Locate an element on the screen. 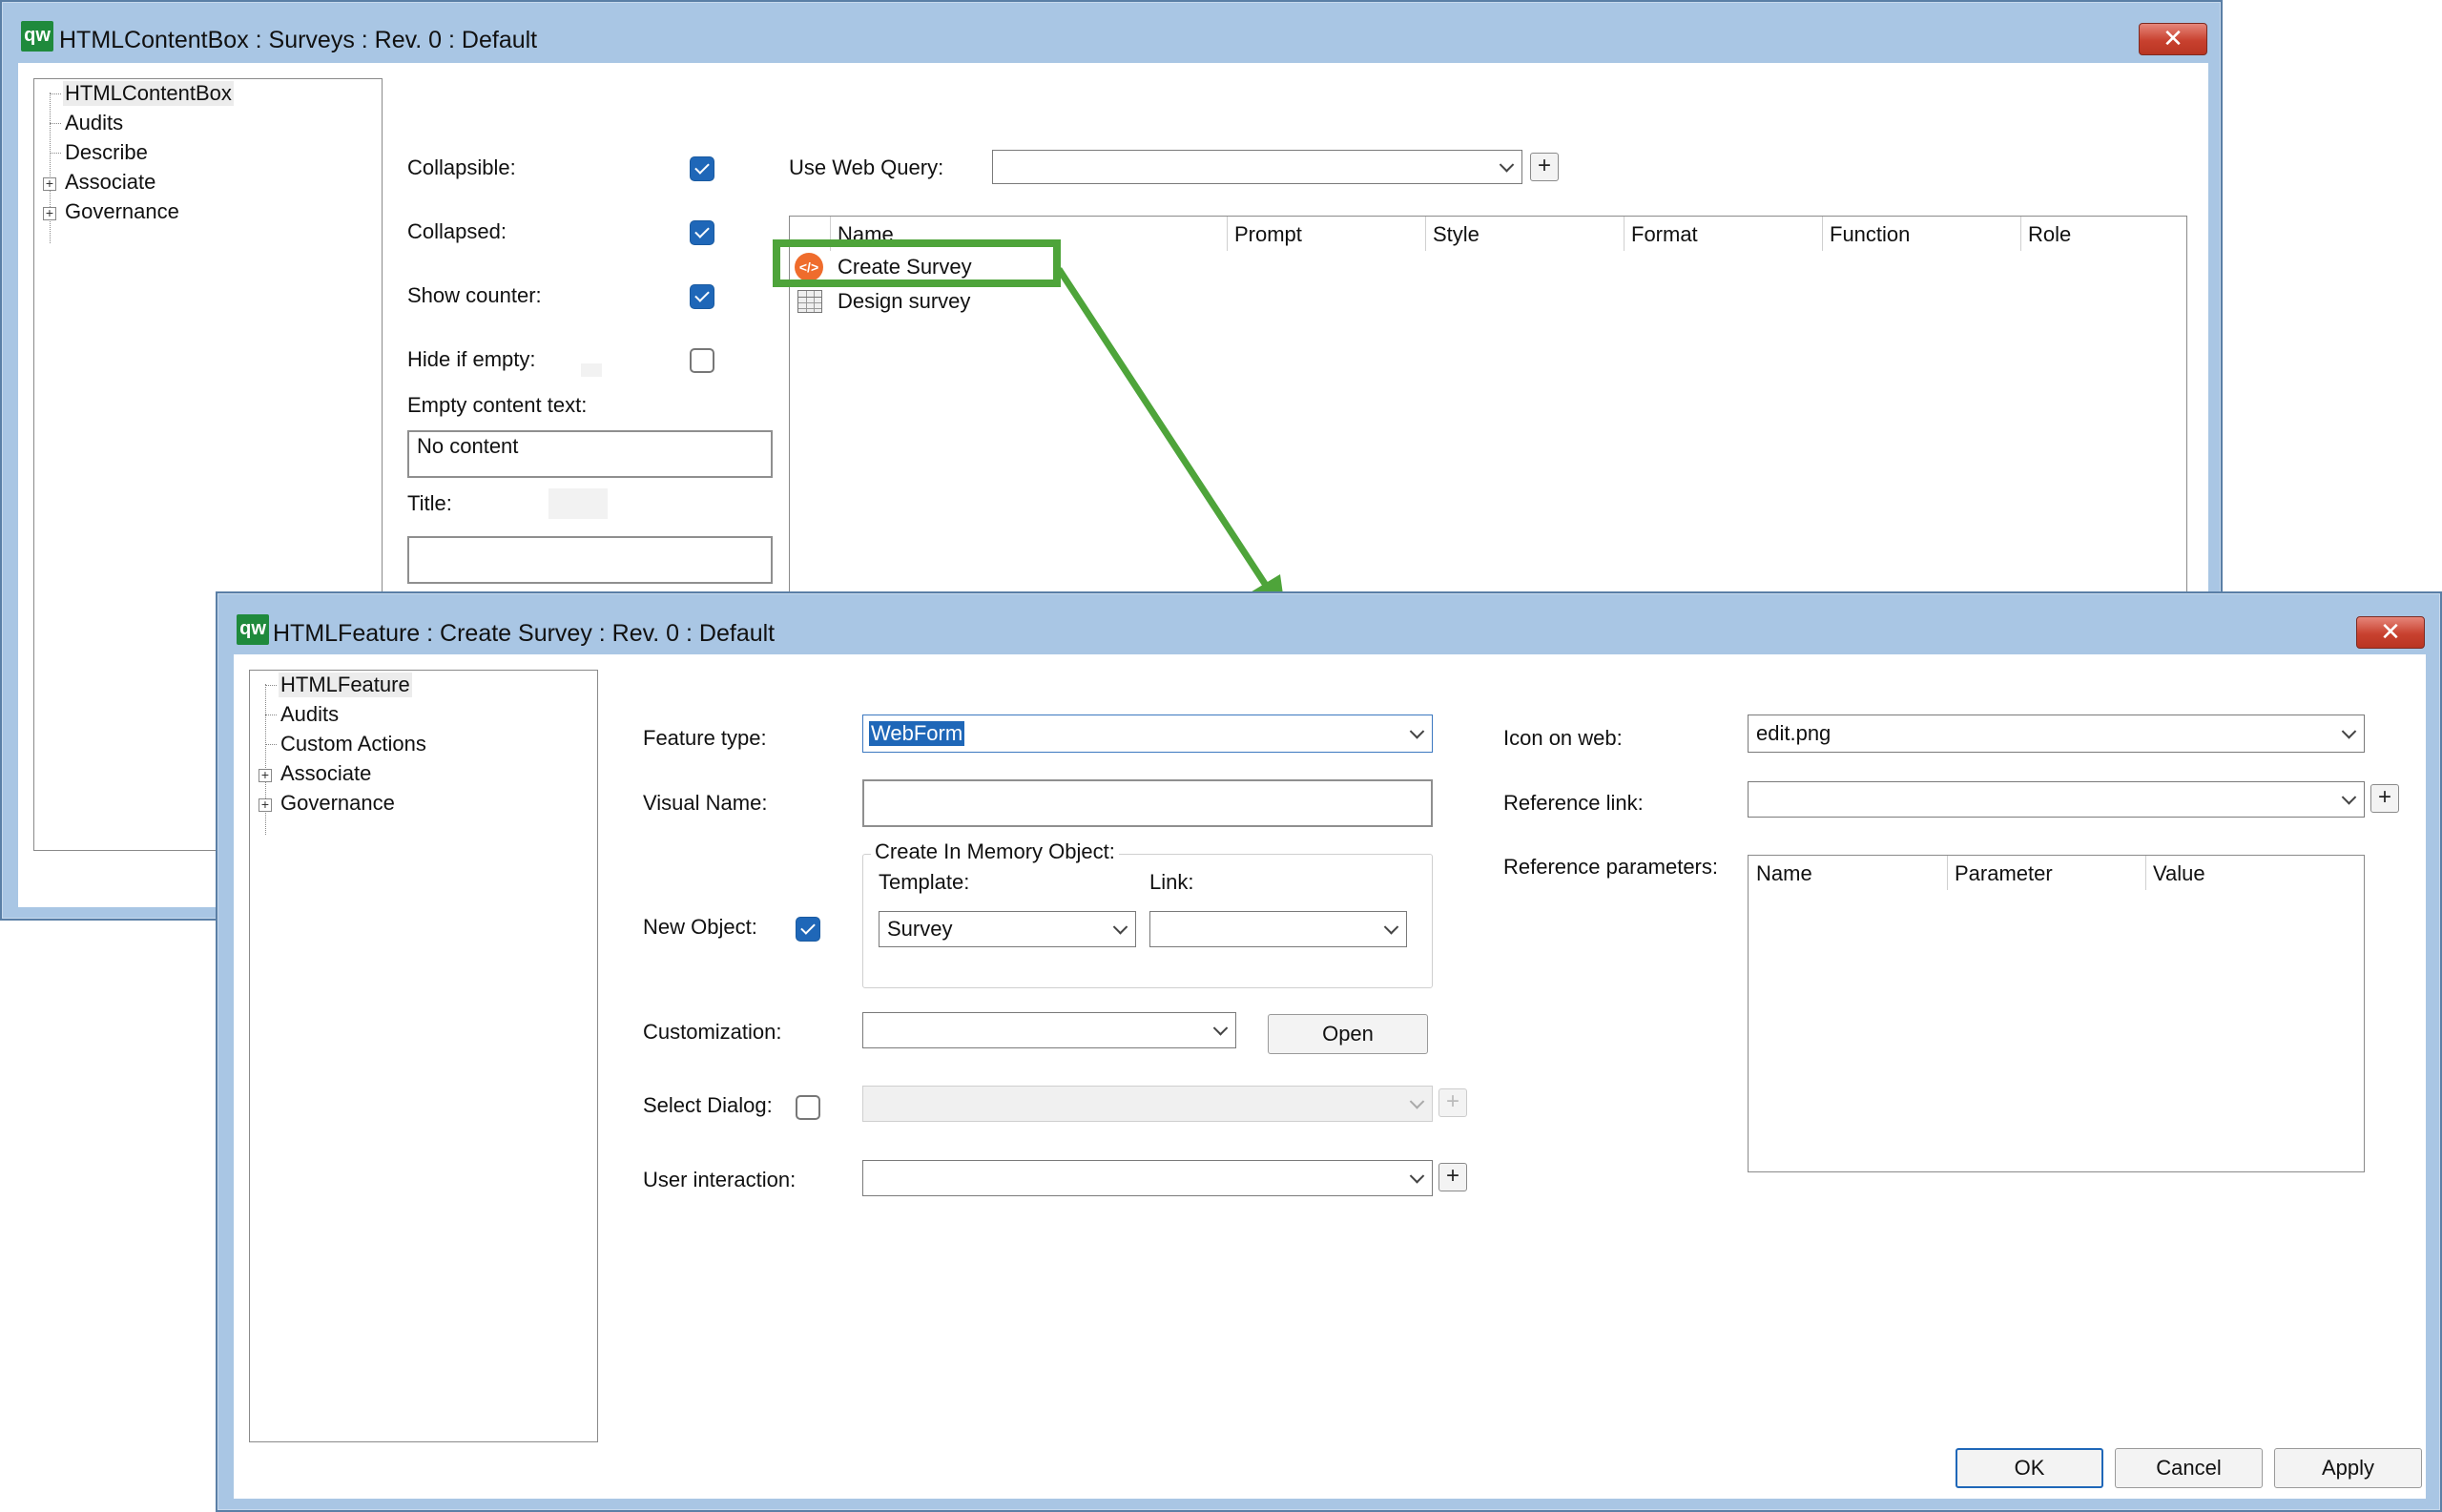 The image size is (2442, 1512). add-user-interaction-button: + is located at coordinates (1452, 1177).